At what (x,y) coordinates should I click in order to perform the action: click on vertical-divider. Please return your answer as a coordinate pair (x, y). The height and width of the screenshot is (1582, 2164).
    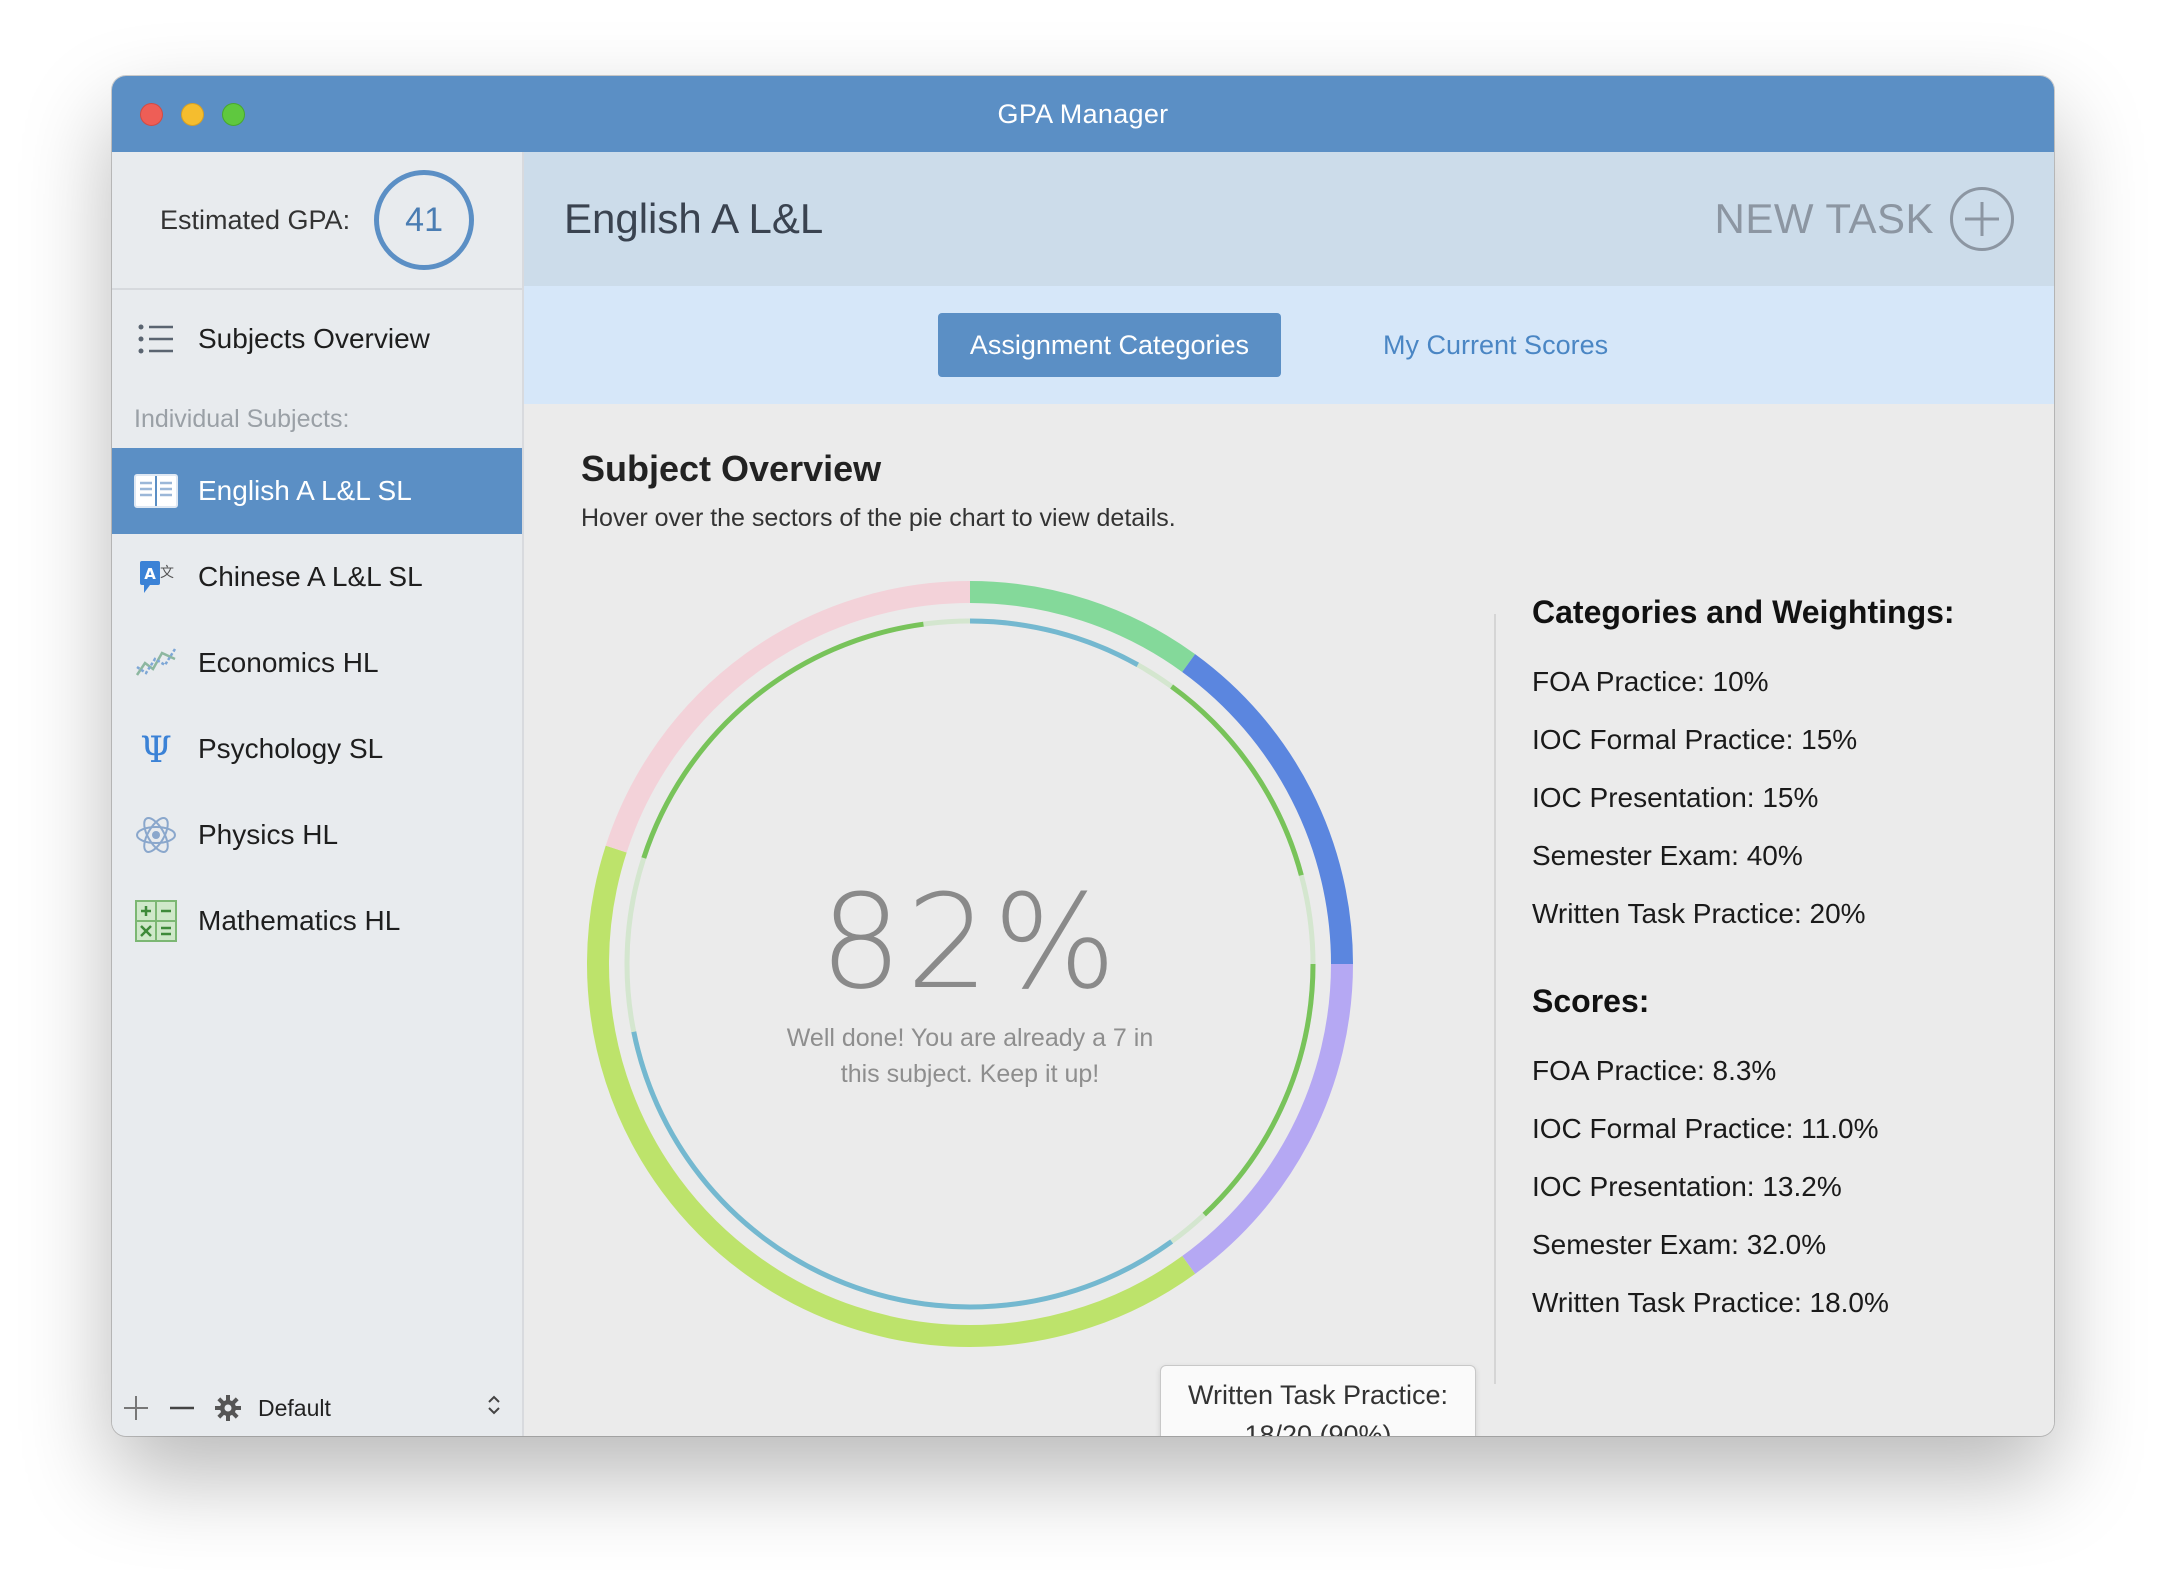
    Looking at the image, I should click on (1495, 999).